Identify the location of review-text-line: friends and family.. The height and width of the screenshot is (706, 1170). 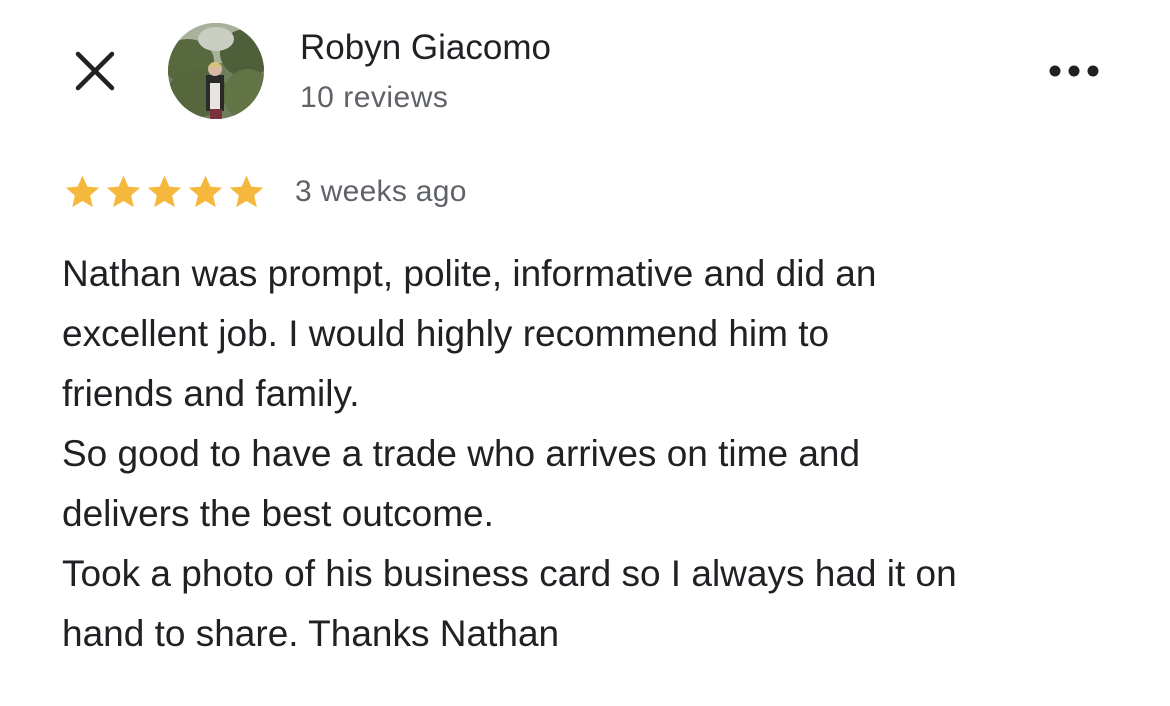
(211, 393).